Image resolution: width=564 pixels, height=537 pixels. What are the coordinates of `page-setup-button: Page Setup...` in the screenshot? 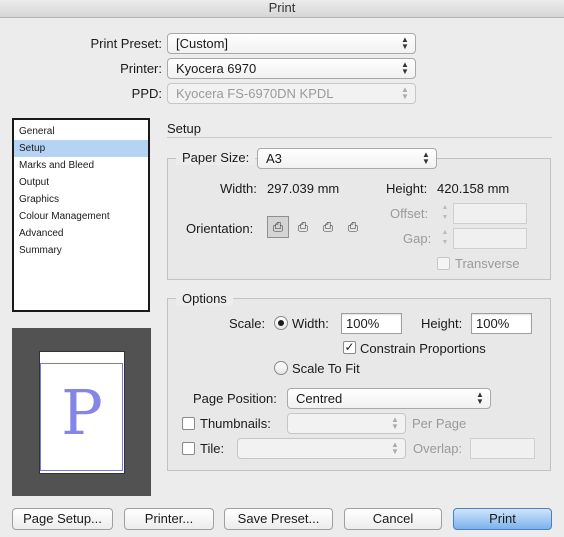 It's located at (62, 519).